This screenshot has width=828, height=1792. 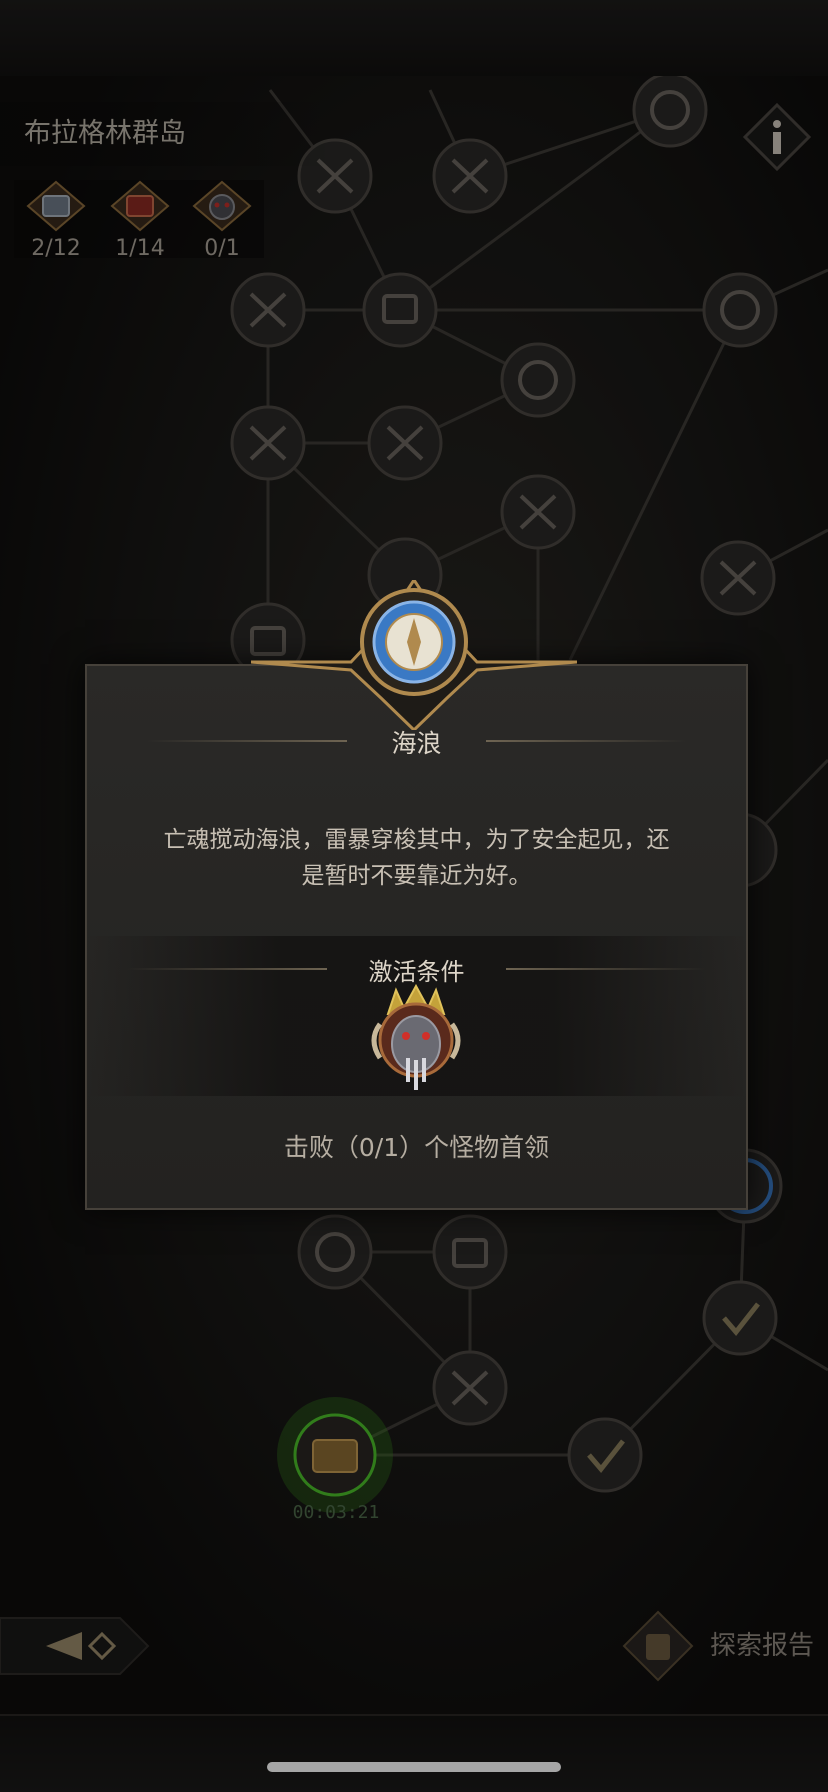 I want to click on condition-title: 激活条件, so click(x=416, y=972).